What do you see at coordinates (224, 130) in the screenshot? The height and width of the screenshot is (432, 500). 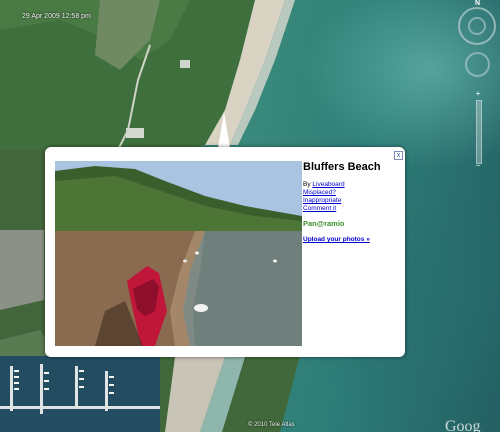 I see `balloon-pointer` at bounding box center [224, 130].